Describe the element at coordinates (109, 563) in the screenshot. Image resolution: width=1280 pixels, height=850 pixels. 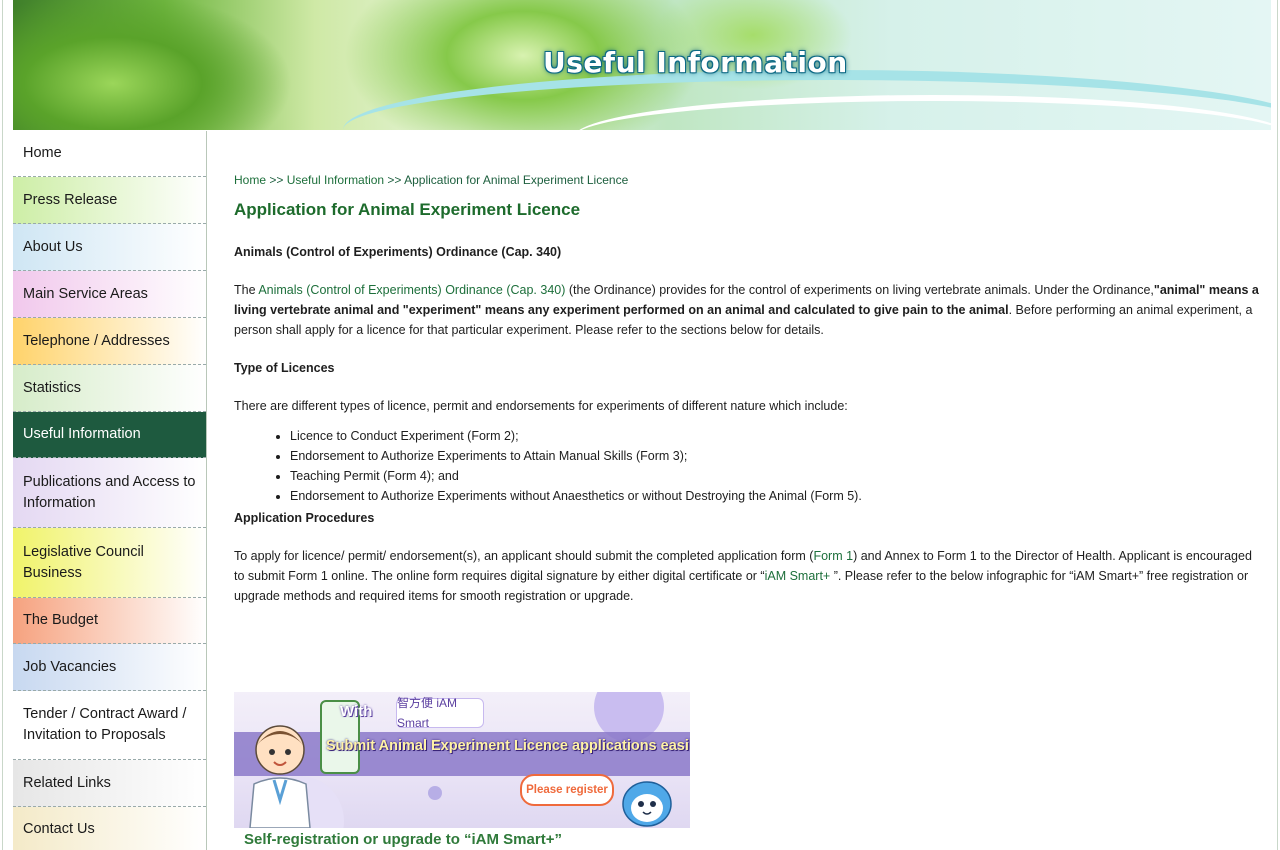
I see `sidebar-item-legislative-council: Legislative Council Business` at that location.